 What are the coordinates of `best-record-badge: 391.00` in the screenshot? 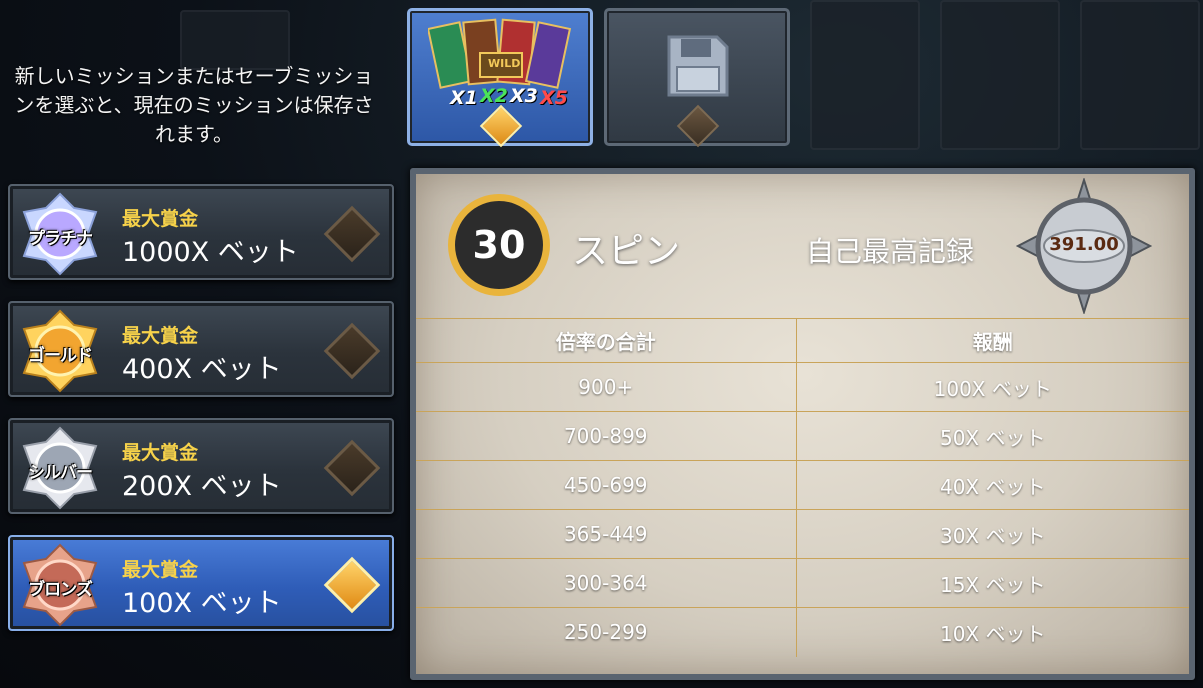 It's located at (1084, 246).